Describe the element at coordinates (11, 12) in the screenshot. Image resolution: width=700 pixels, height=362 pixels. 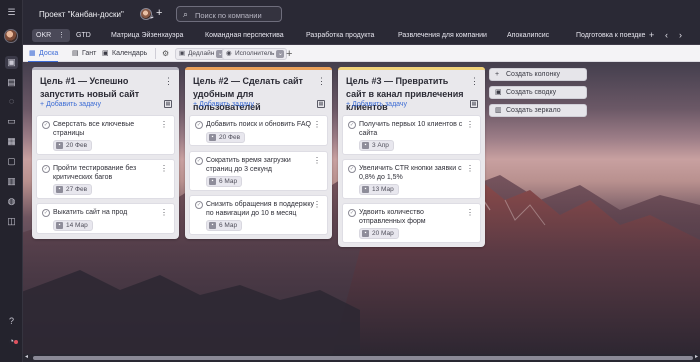
I see `menu-icon: ☰` at that location.